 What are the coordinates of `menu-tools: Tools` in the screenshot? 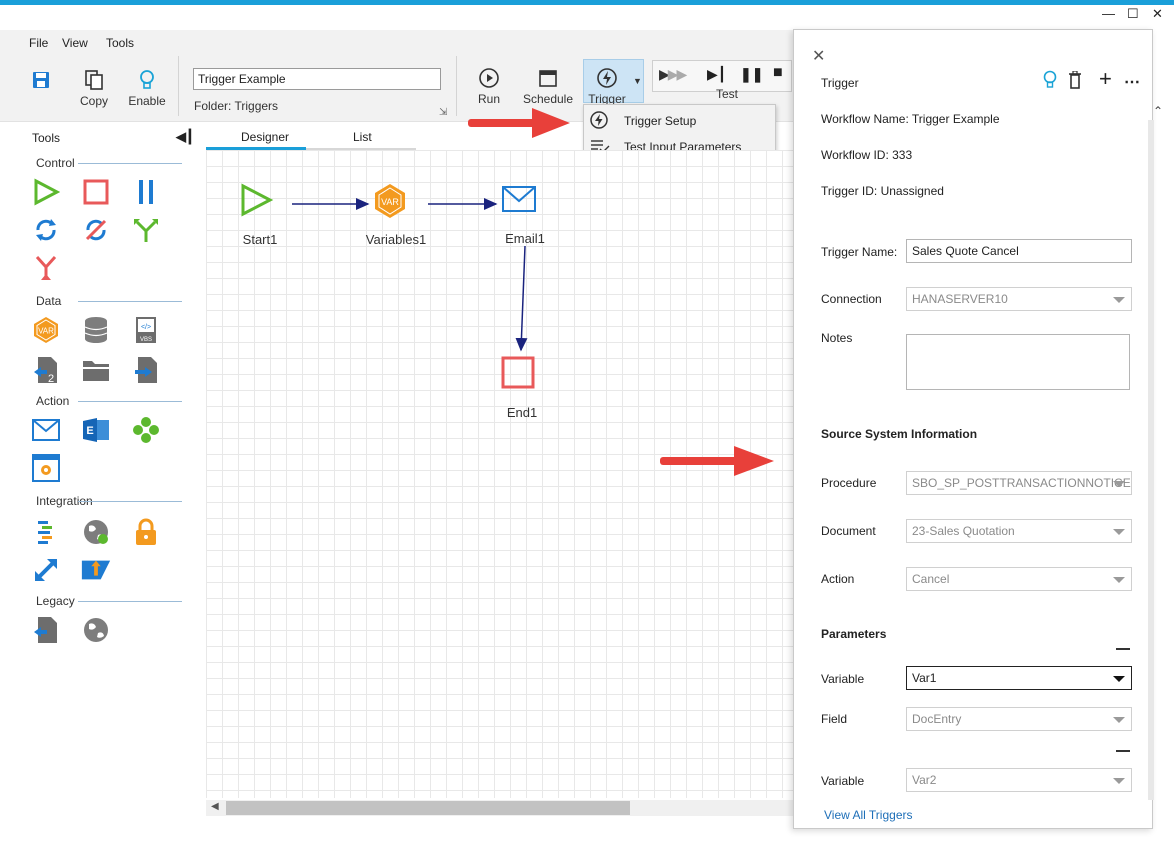 It's located at (120, 43).